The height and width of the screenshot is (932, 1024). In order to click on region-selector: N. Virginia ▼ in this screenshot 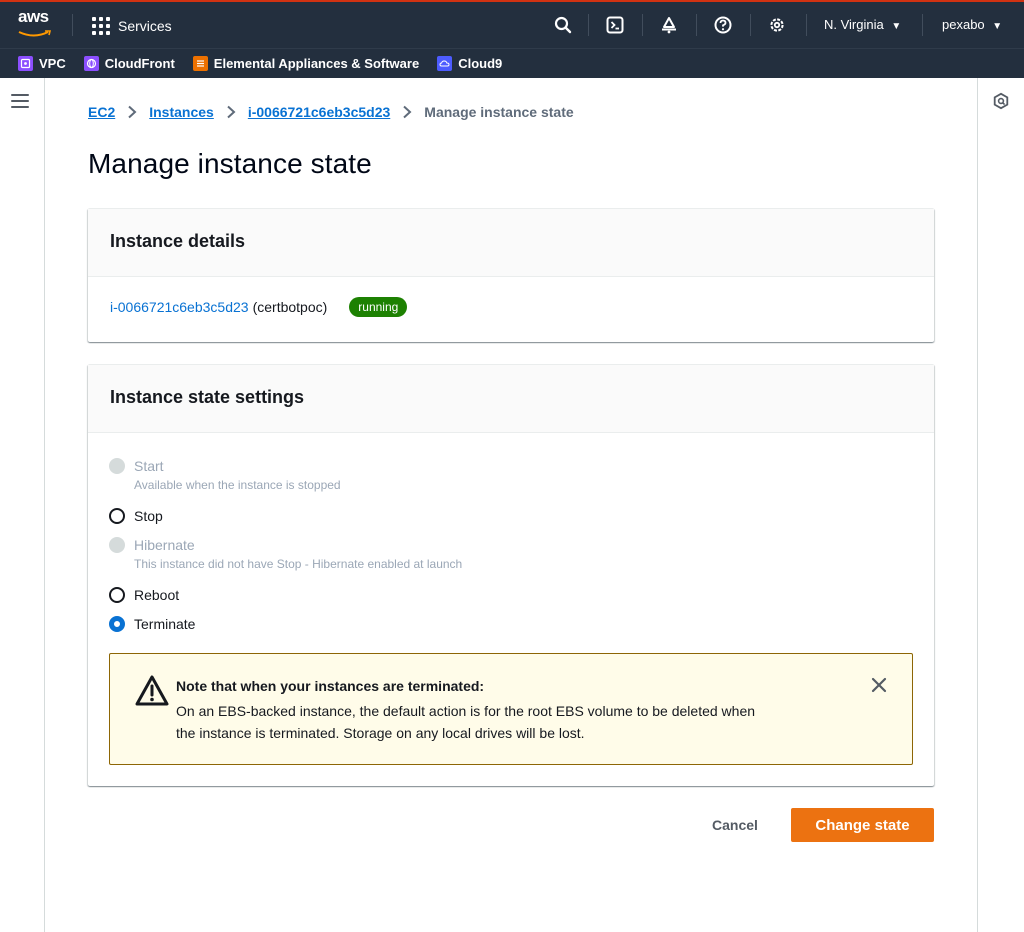, I will do `click(862, 24)`.